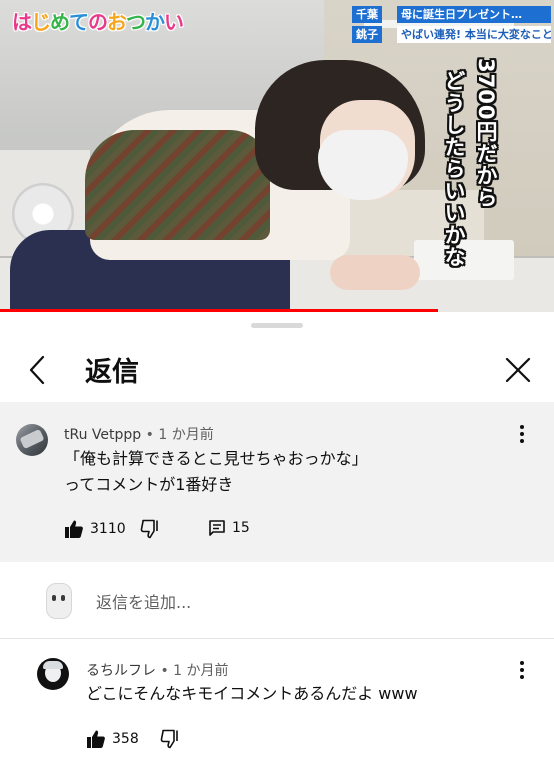 Image resolution: width=554 pixels, height=779 pixels. I want to click on caption-line-2: どうしたらいいかな, so click(454, 169).